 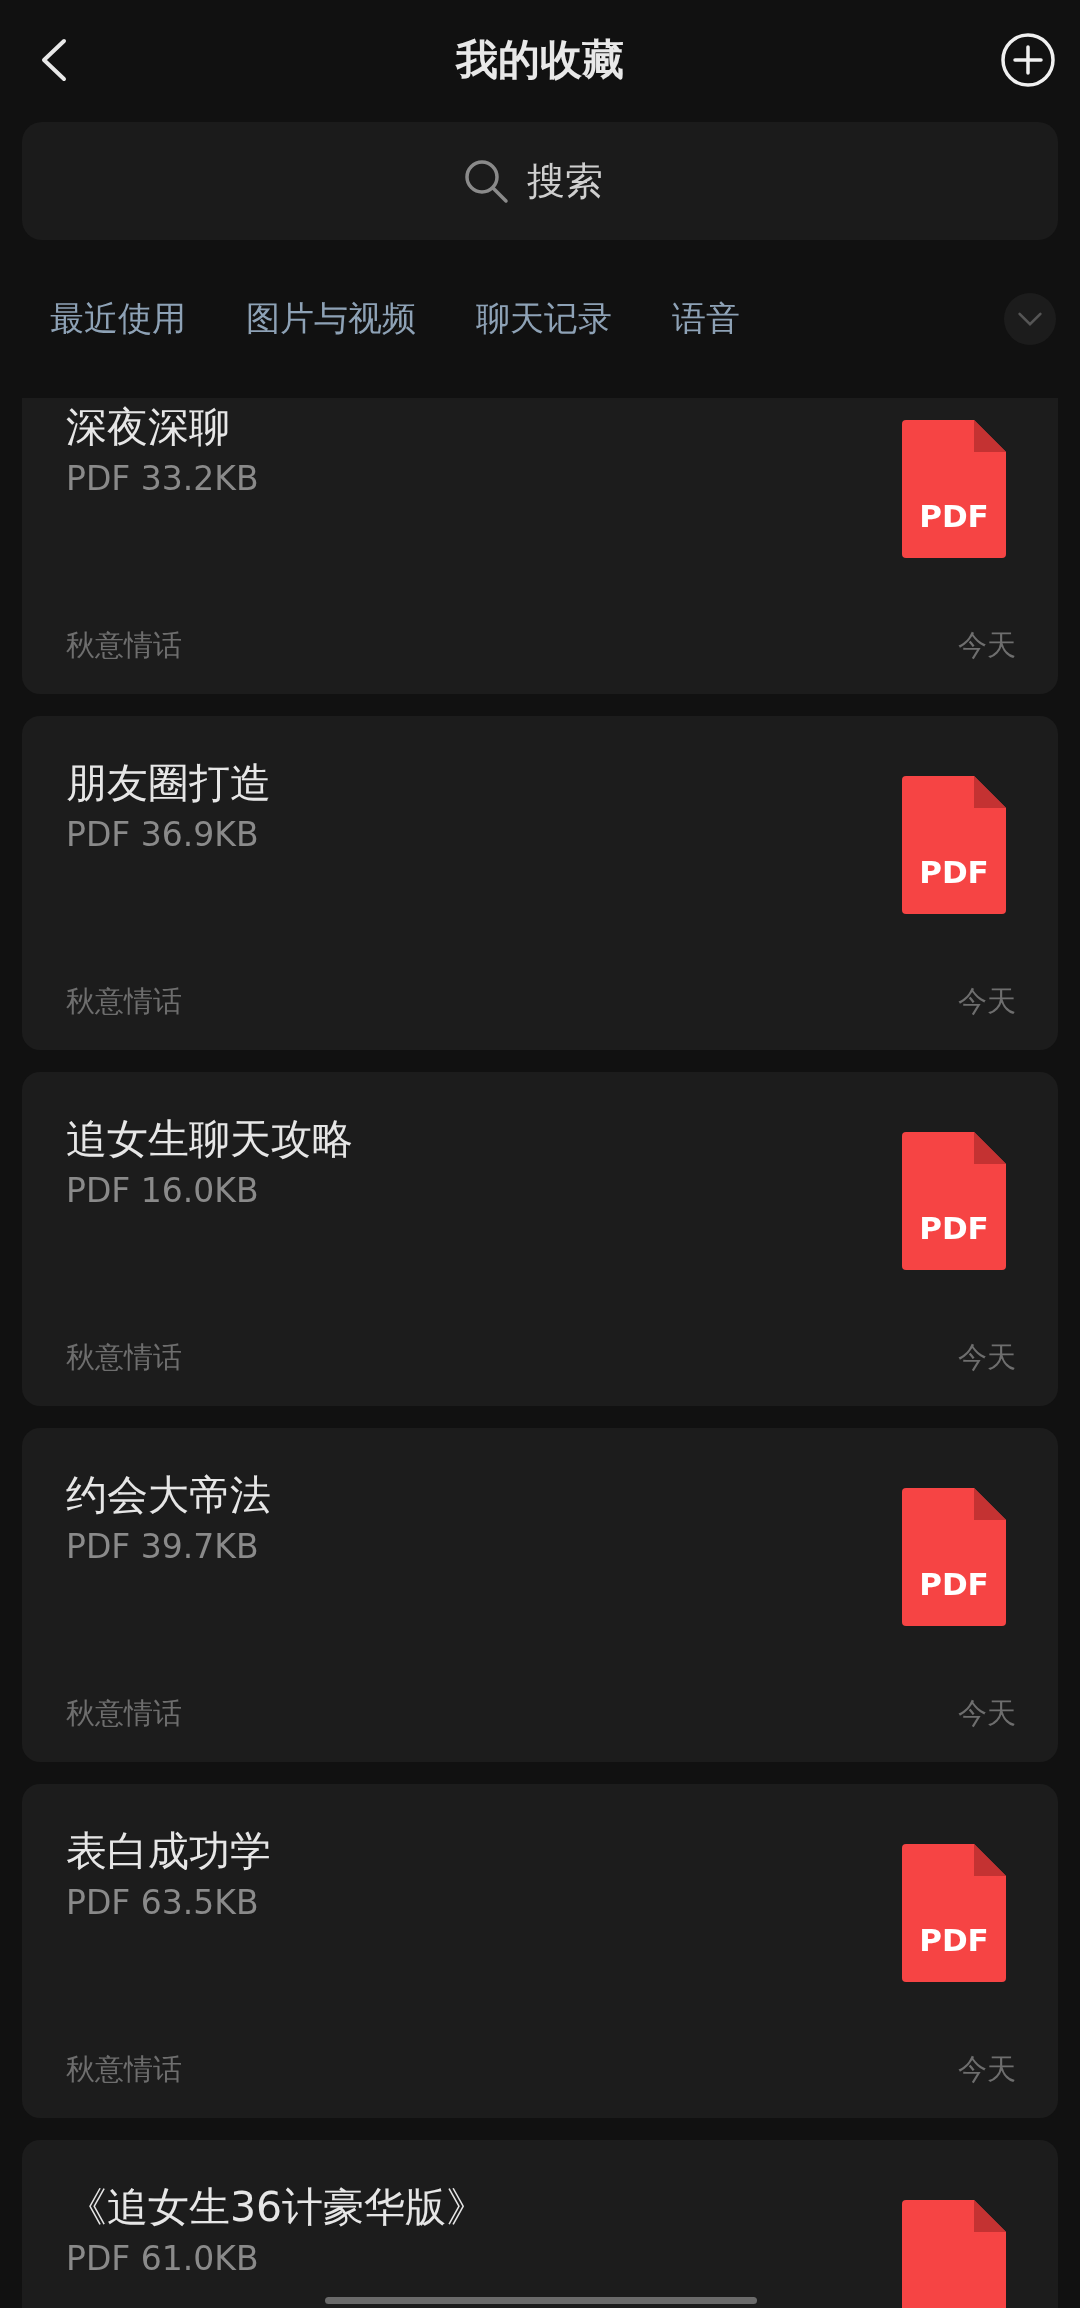 What do you see at coordinates (572, 181) in the screenshot?
I see `search-input: 搜索` at bounding box center [572, 181].